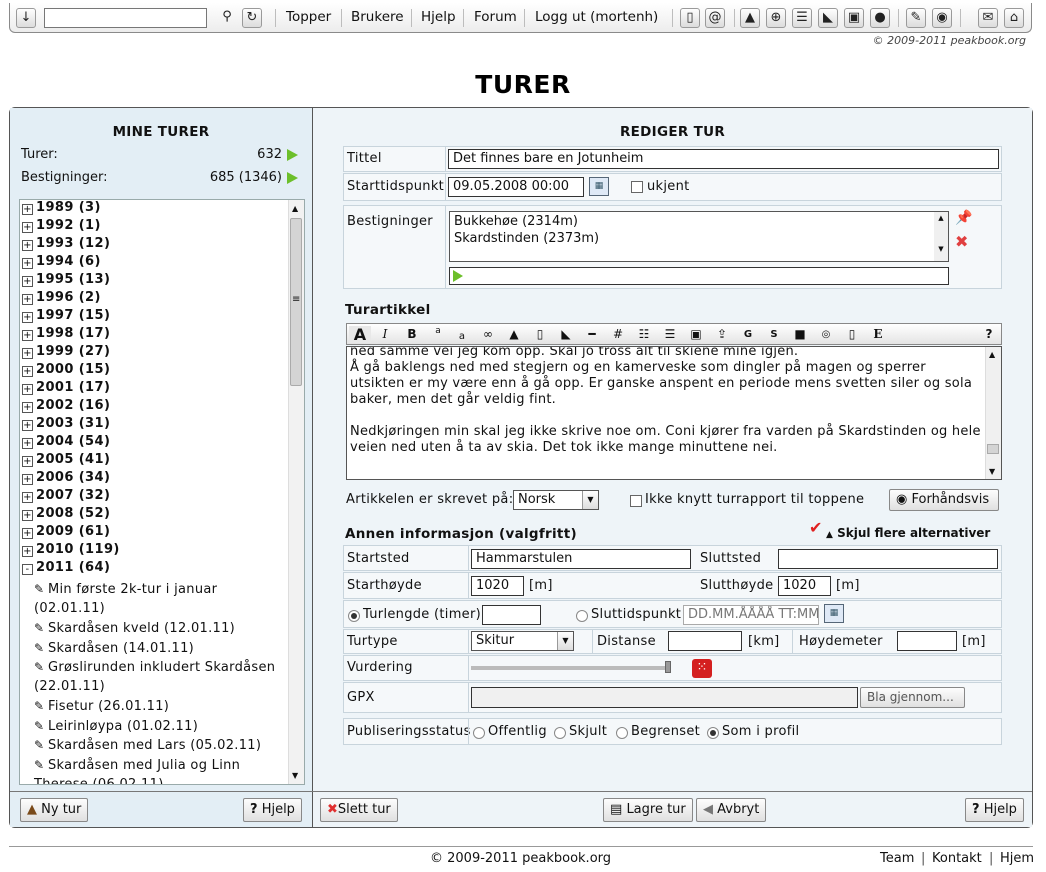 This screenshot has width=1046, height=872. I want to click on publish-public-radio, so click(479, 733).